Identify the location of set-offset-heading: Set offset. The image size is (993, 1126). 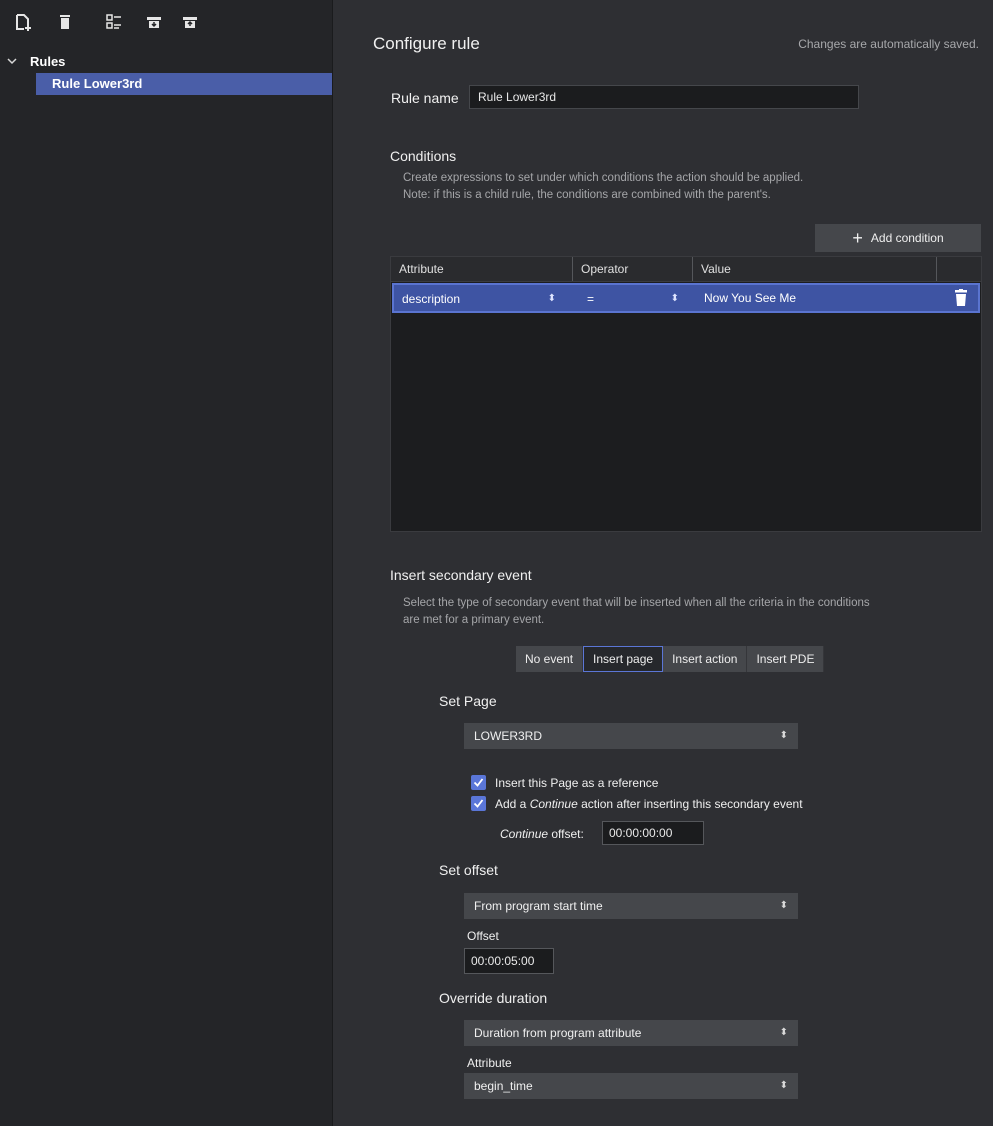
(468, 870).